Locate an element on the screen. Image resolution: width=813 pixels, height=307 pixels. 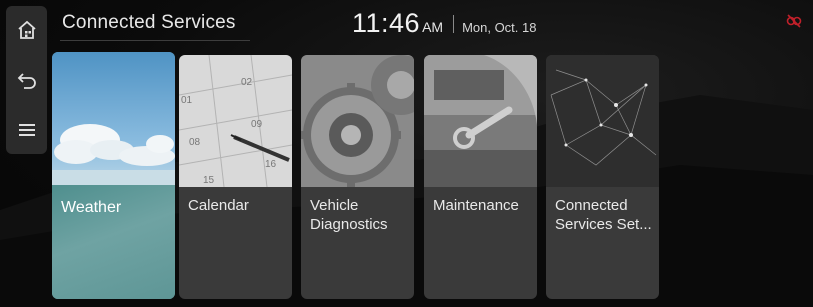
calendar-day-16: 16 is located at coordinates (271, 164).